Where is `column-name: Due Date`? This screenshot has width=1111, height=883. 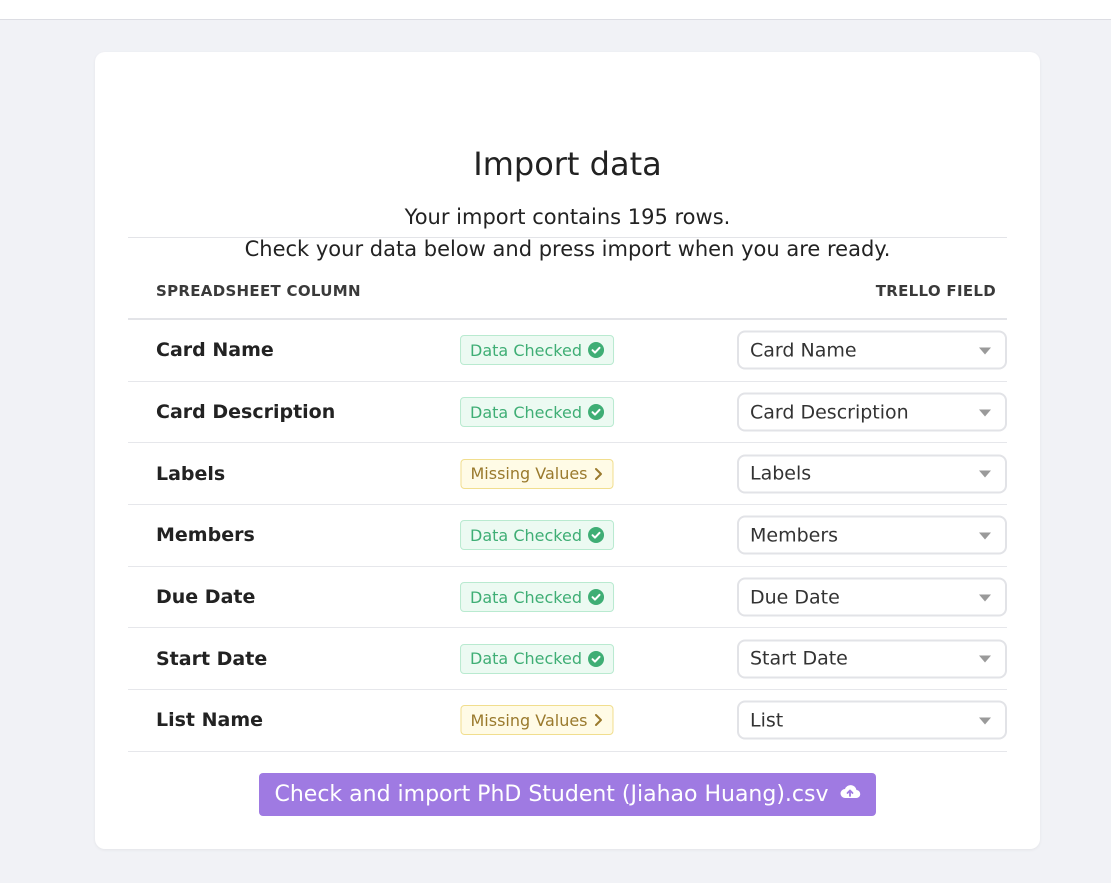
column-name: Due Date is located at coordinates (206, 597).